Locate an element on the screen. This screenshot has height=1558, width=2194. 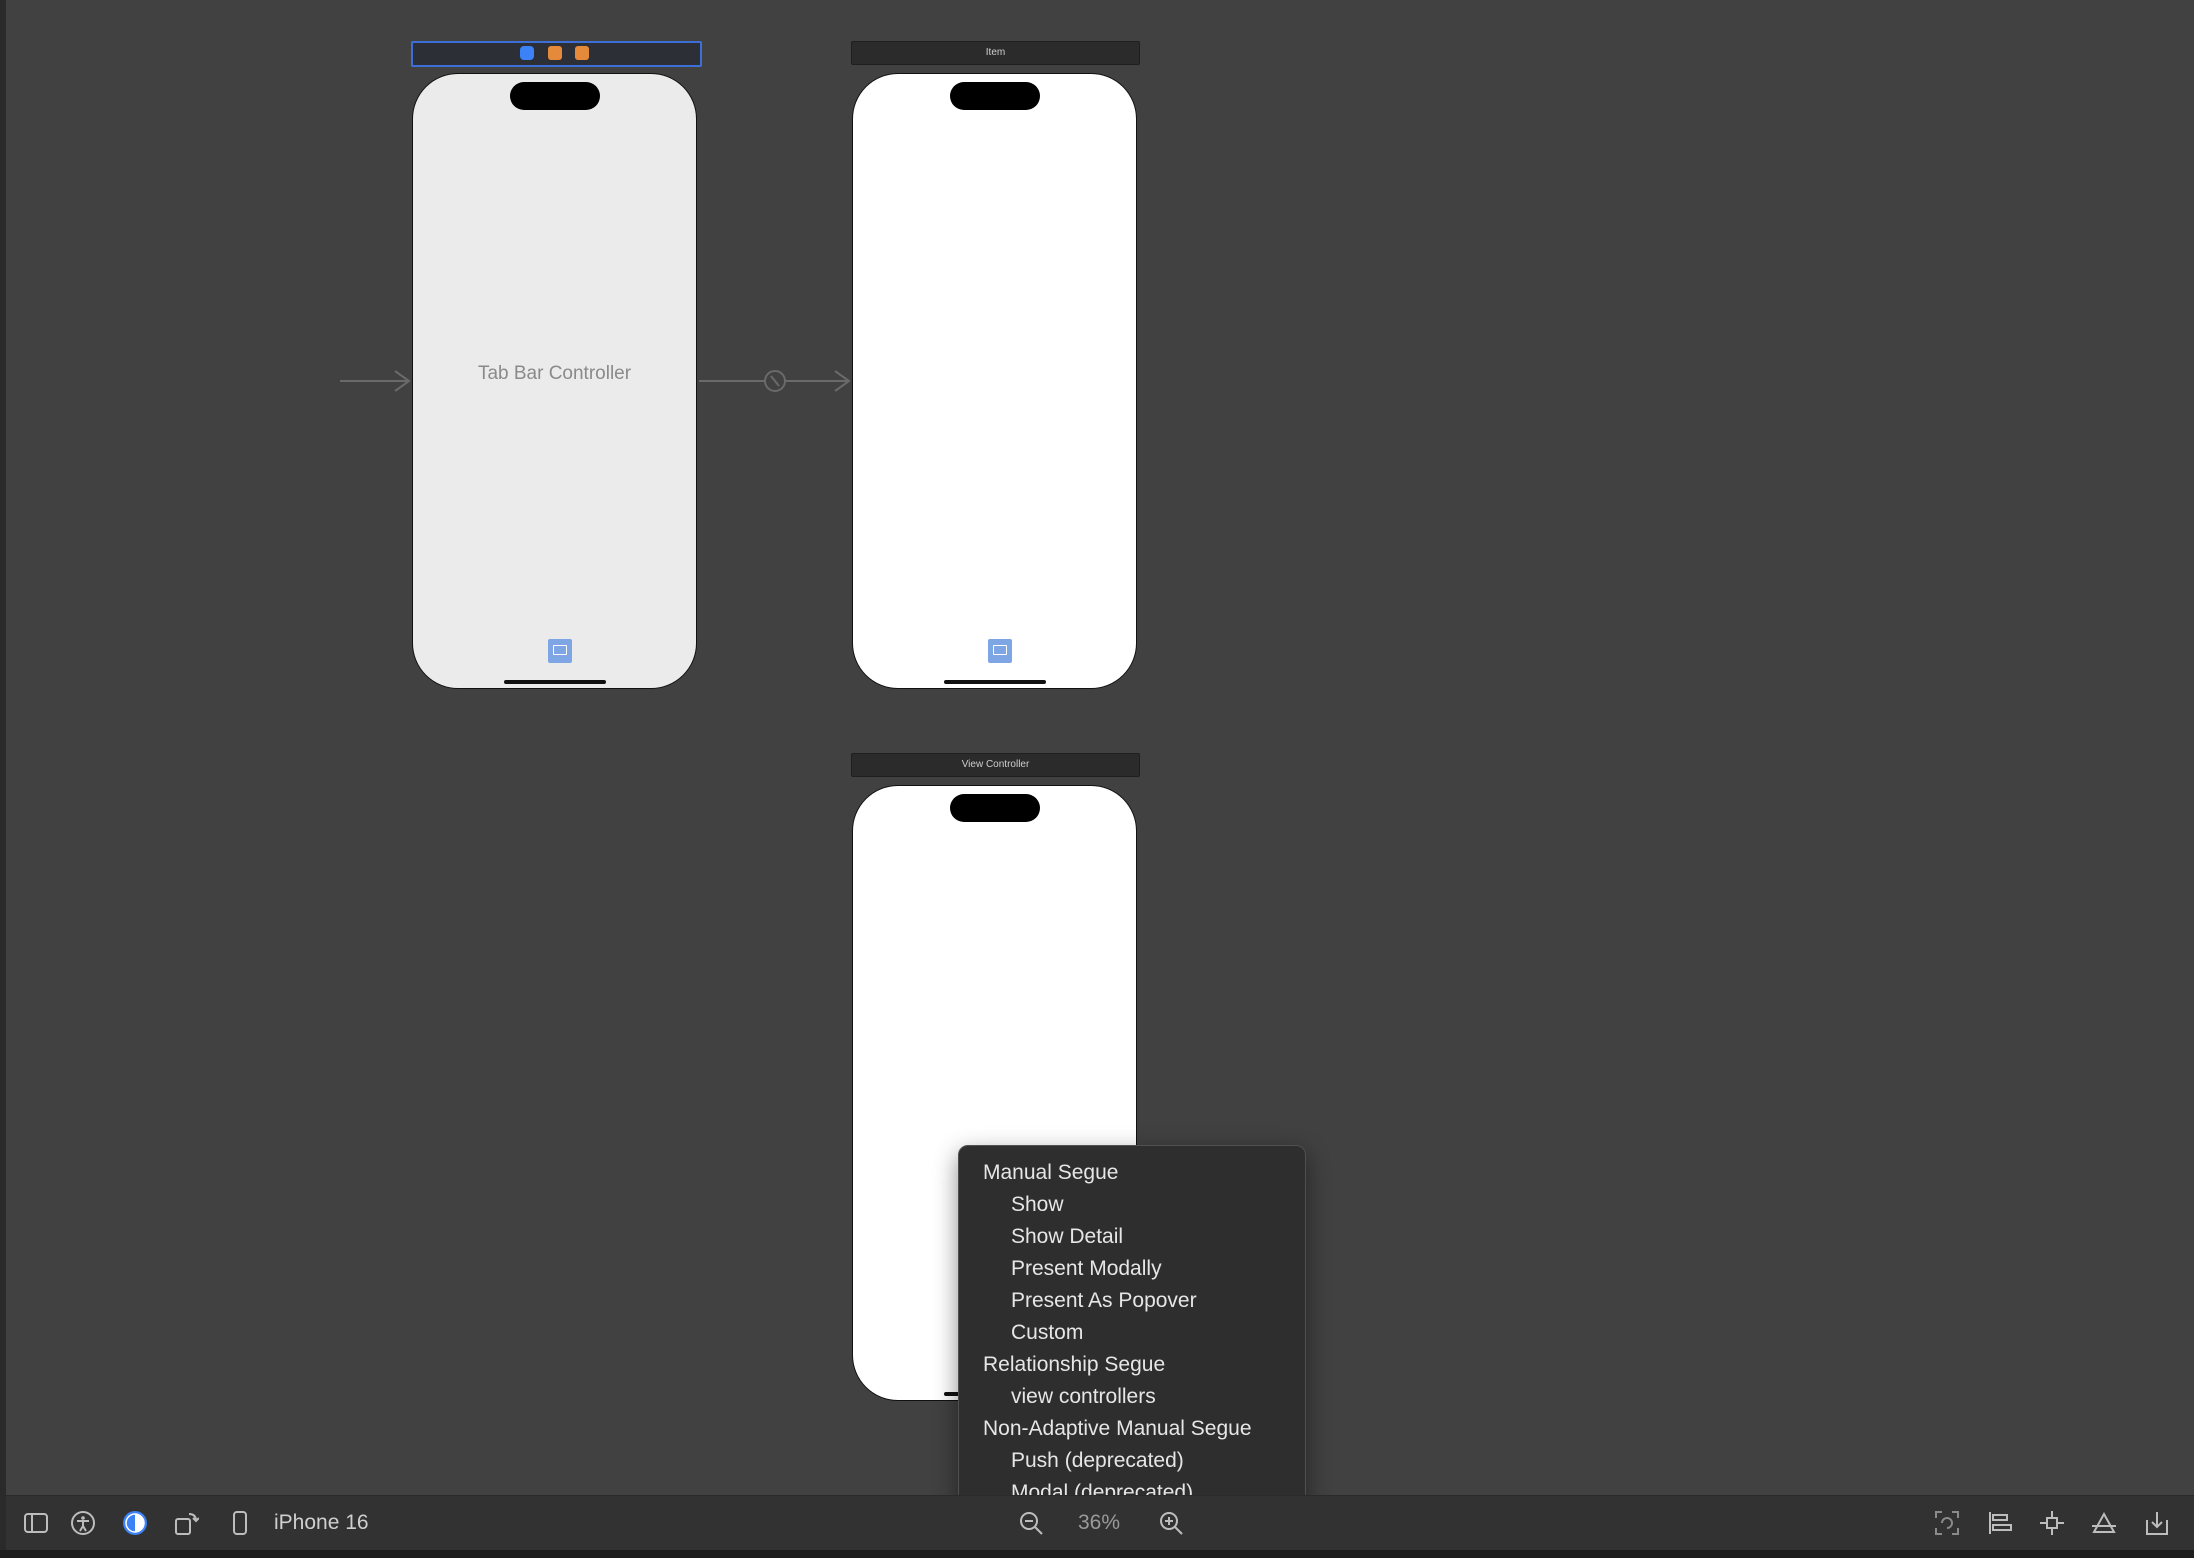
zoom-level: 36% is located at coordinates (1099, 1523).